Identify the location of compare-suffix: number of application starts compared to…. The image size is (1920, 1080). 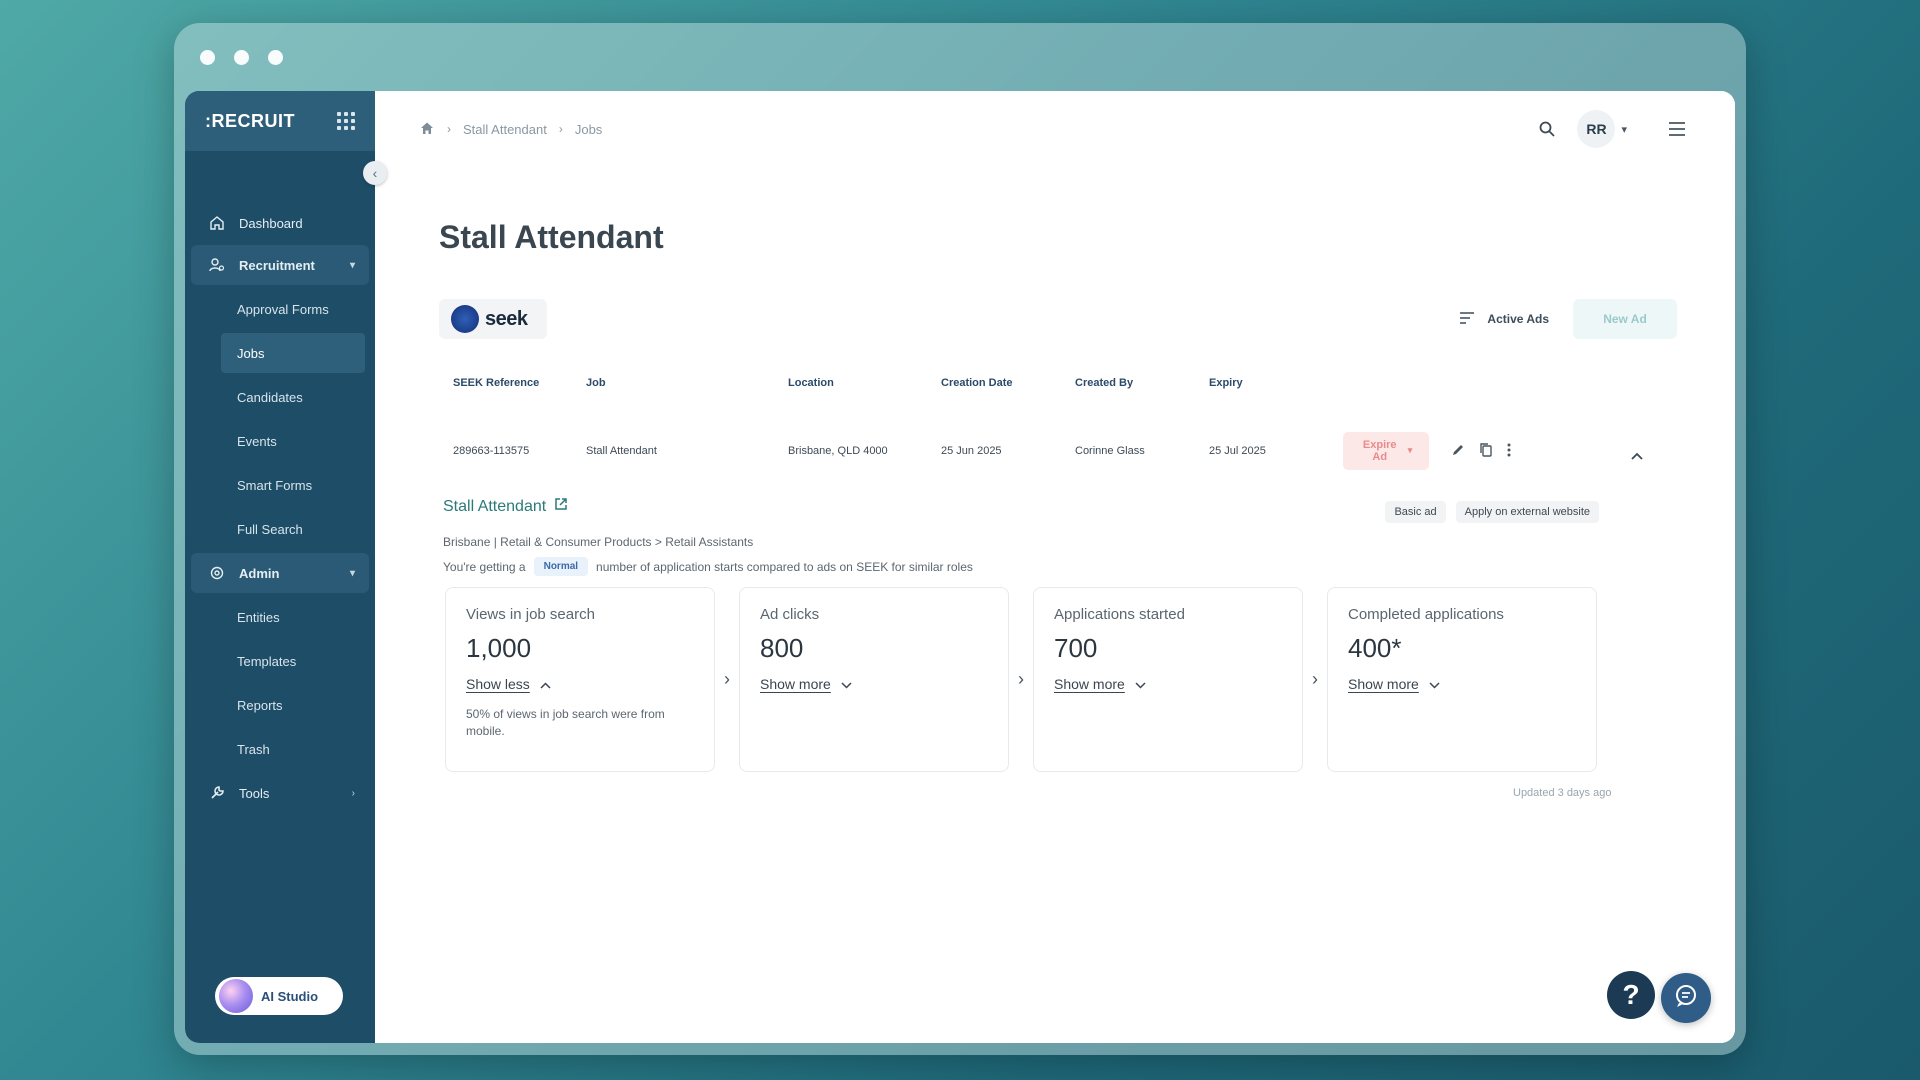
(784, 566).